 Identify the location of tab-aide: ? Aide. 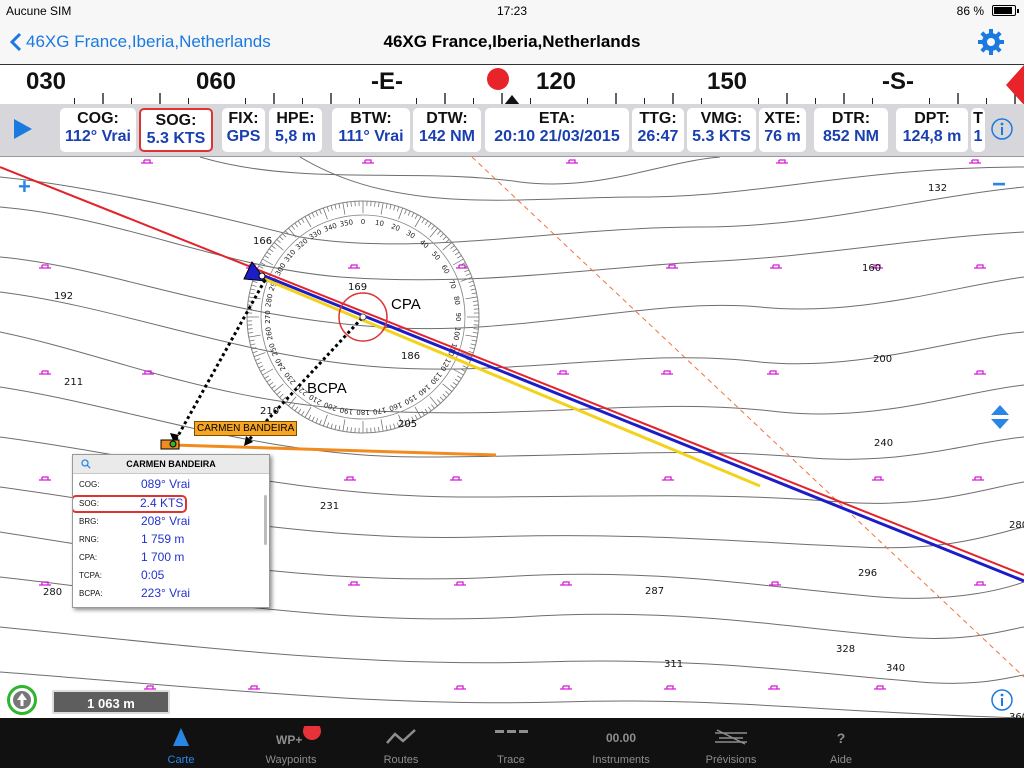
(841, 743).